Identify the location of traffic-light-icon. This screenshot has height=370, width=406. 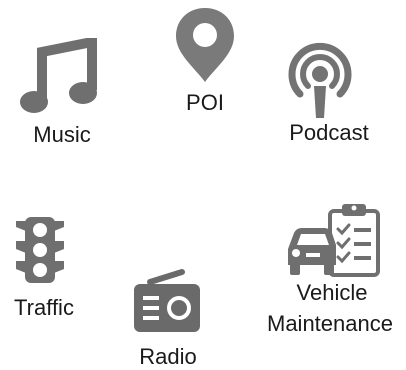
(40, 250).